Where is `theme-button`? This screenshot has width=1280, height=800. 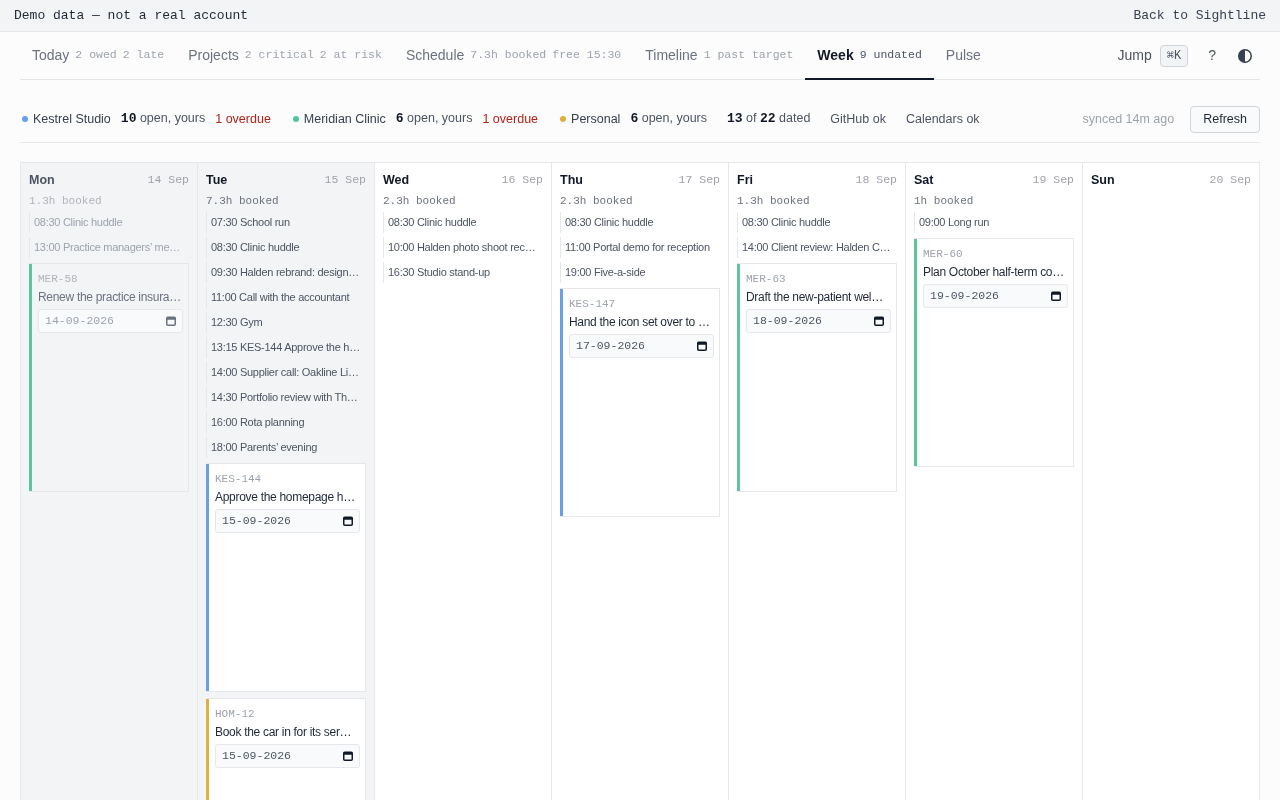
theme-button is located at coordinates (1245, 55).